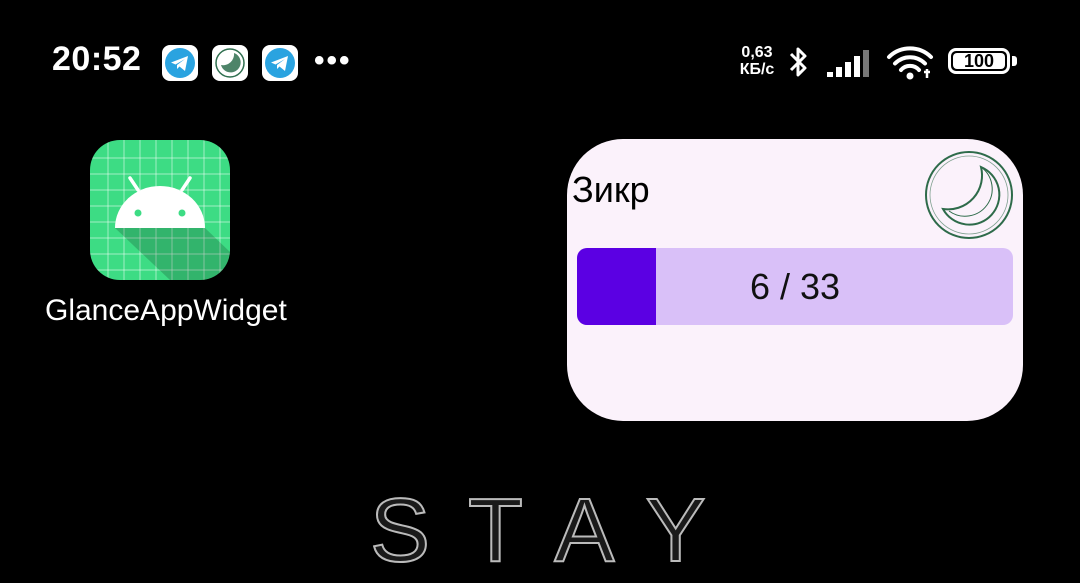  I want to click on zikr-progress-bar: 6 / 33, so click(795, 286).